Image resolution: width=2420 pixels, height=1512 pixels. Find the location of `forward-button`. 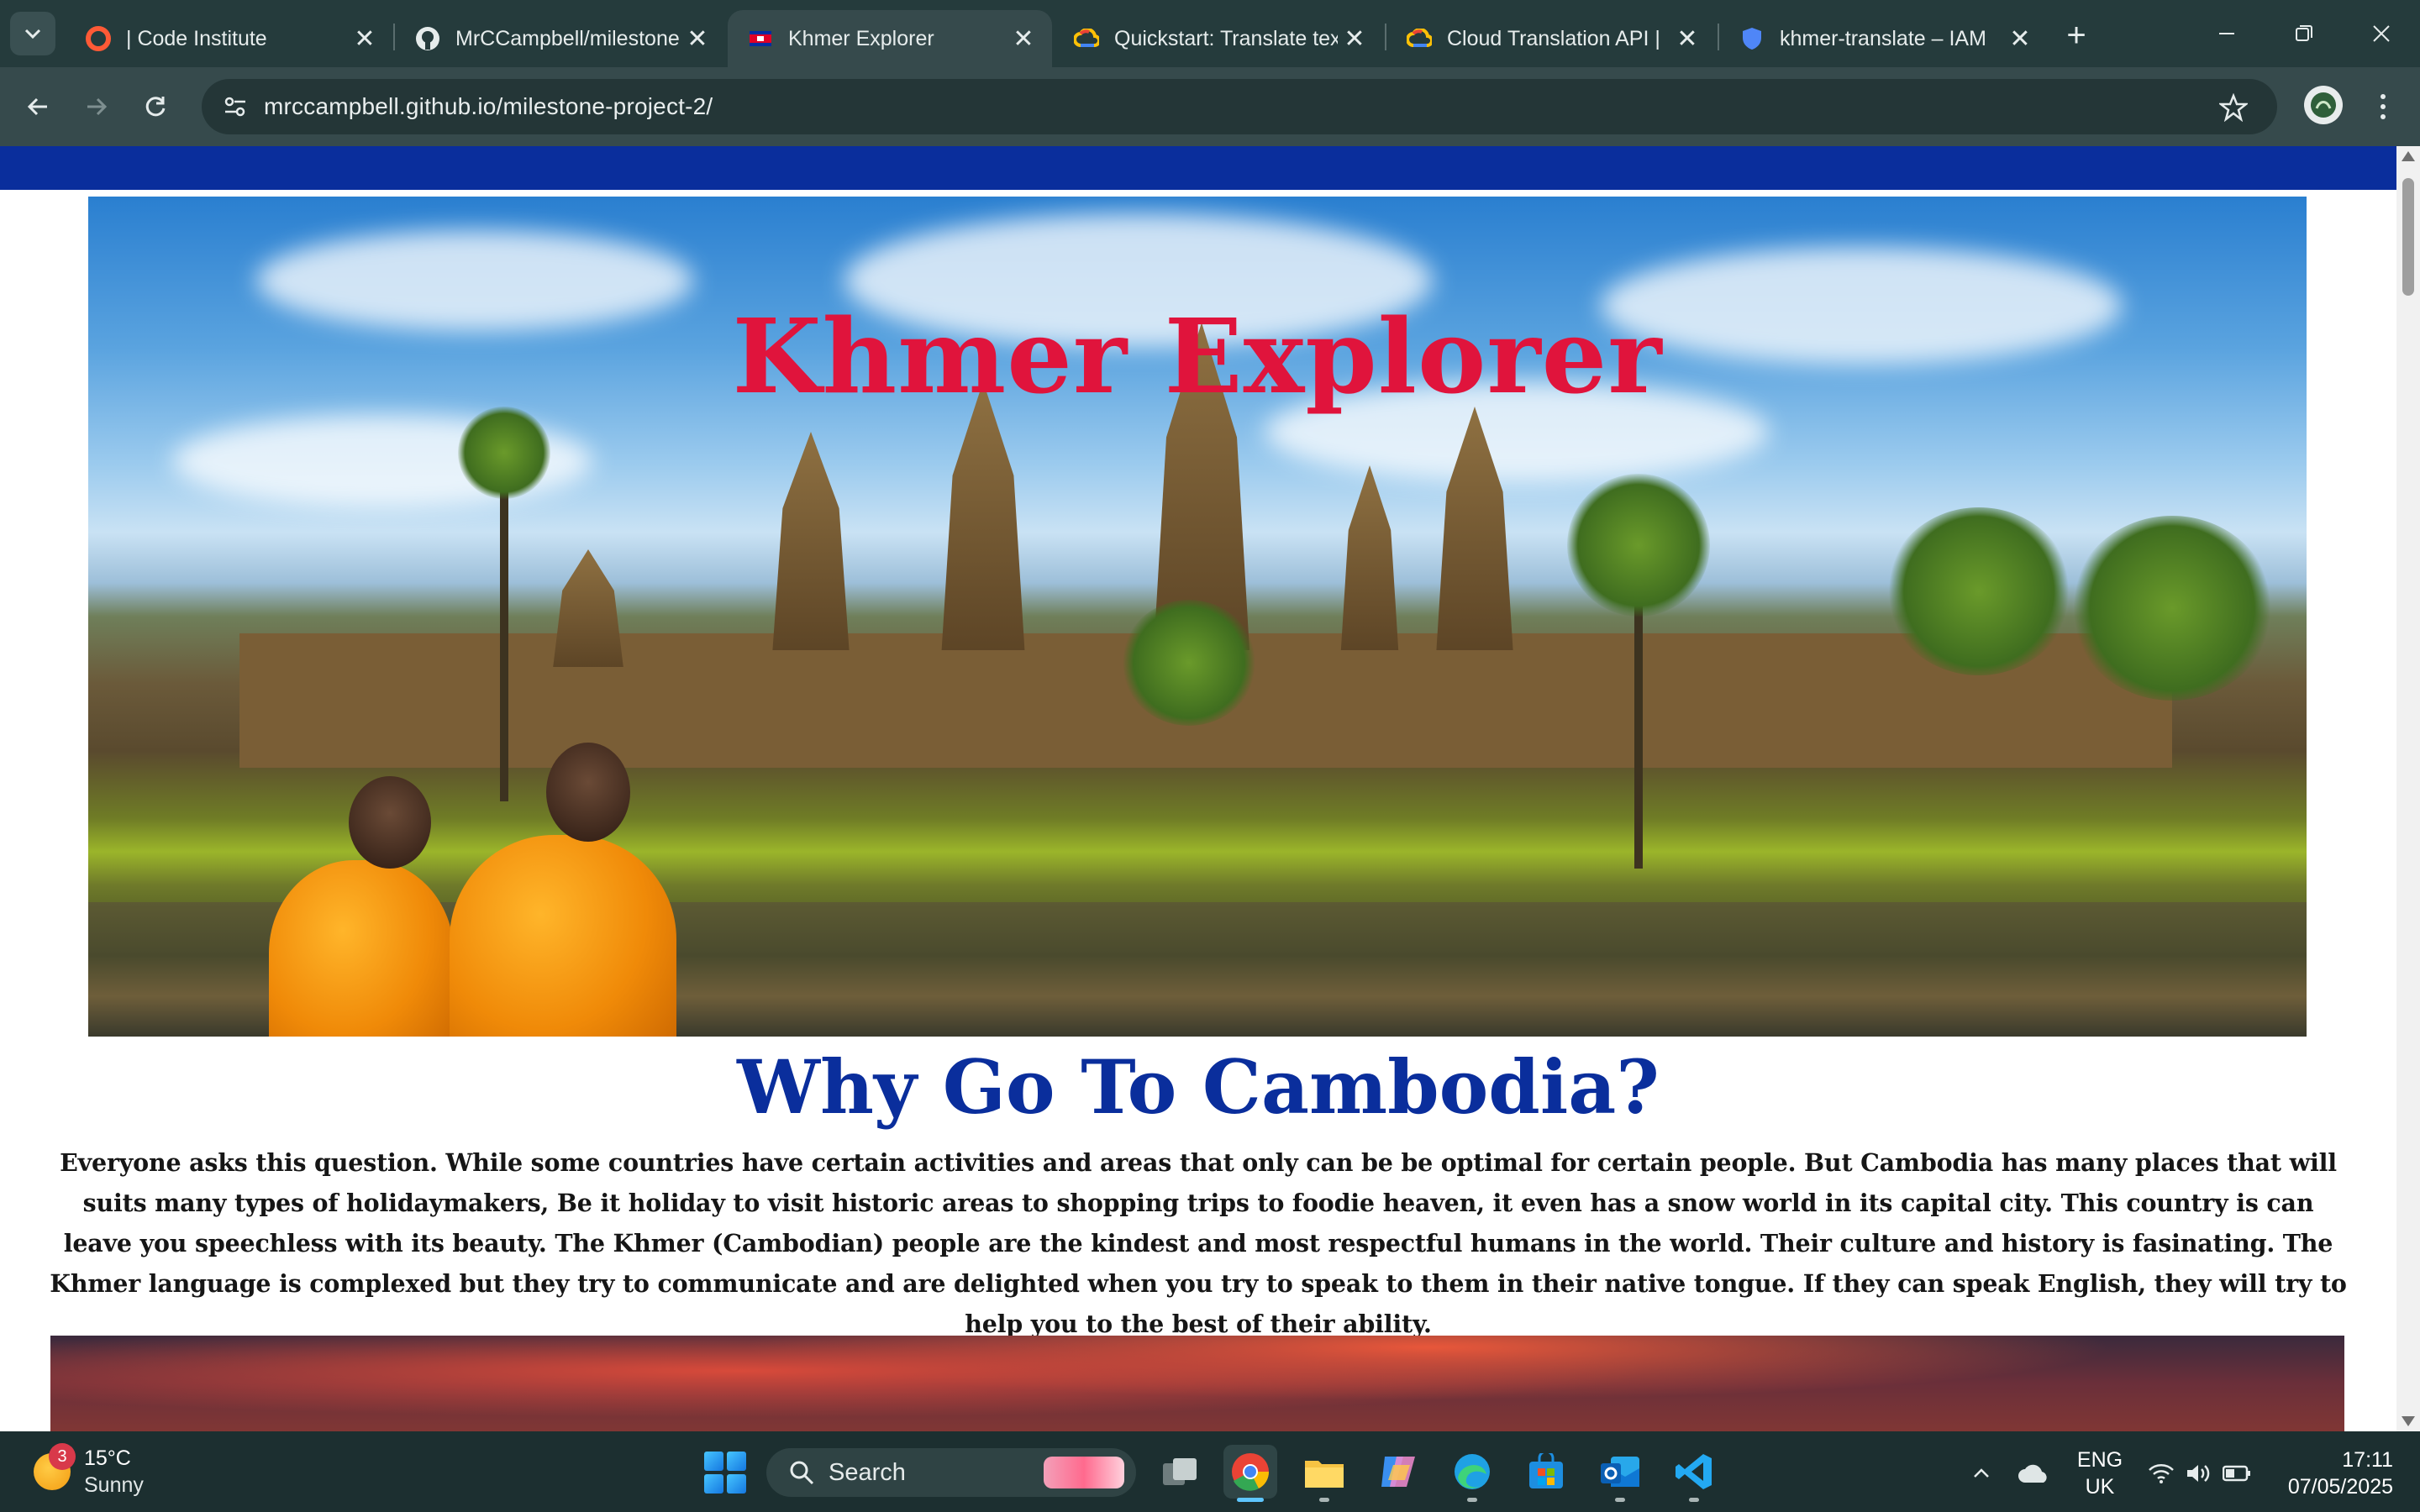

forward-button is located at coordinates (97, 107).